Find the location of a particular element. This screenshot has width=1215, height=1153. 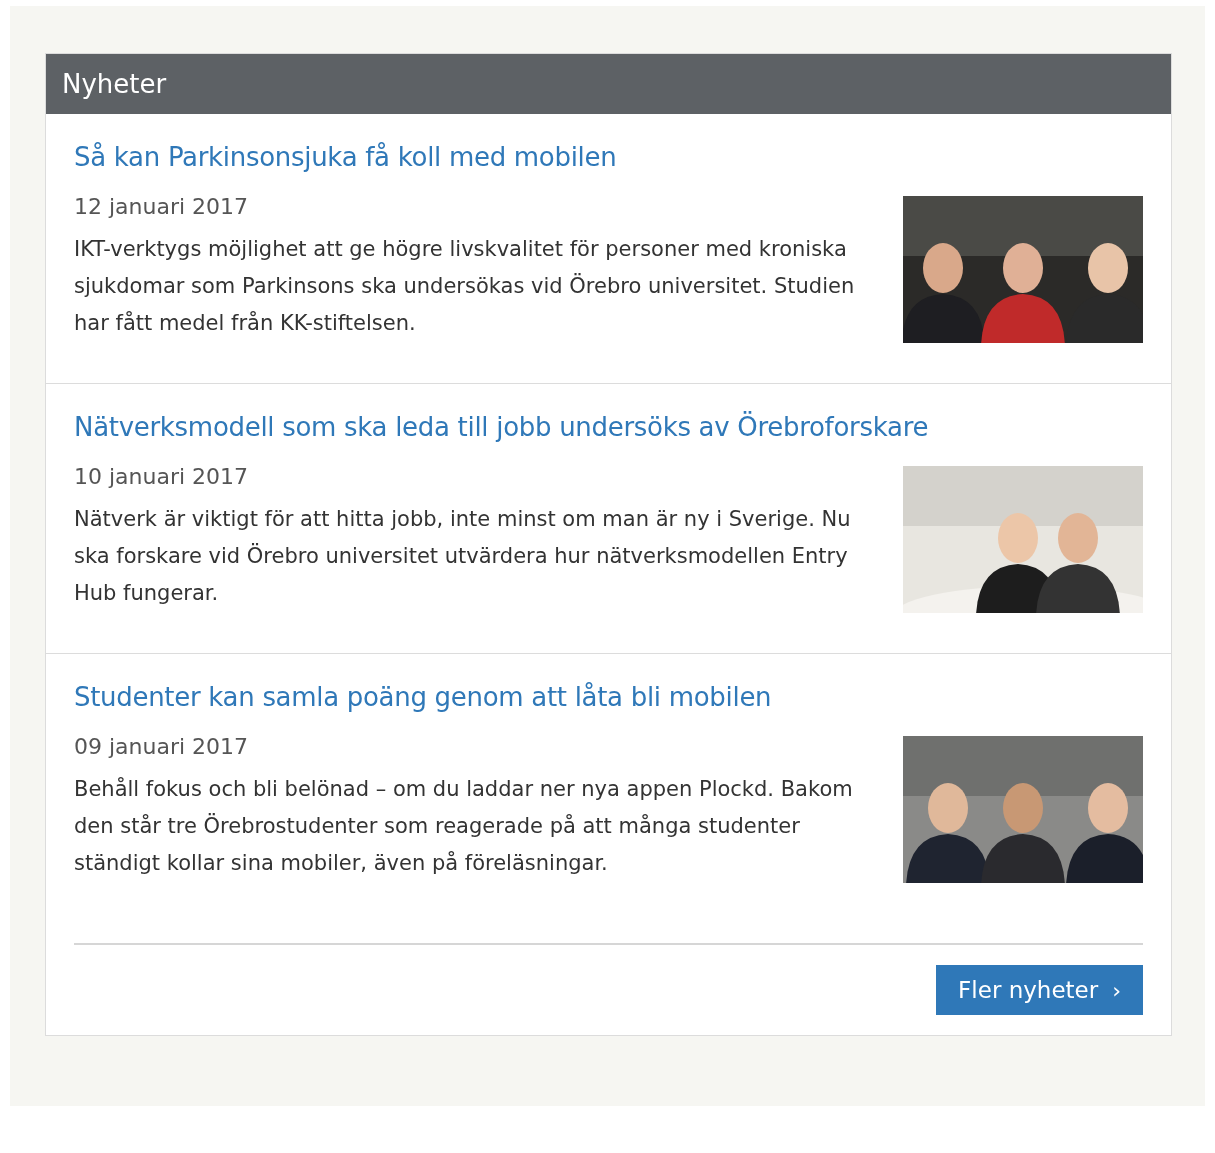

news-date: 09 januari 2017 is located at coordinates (162, 746).